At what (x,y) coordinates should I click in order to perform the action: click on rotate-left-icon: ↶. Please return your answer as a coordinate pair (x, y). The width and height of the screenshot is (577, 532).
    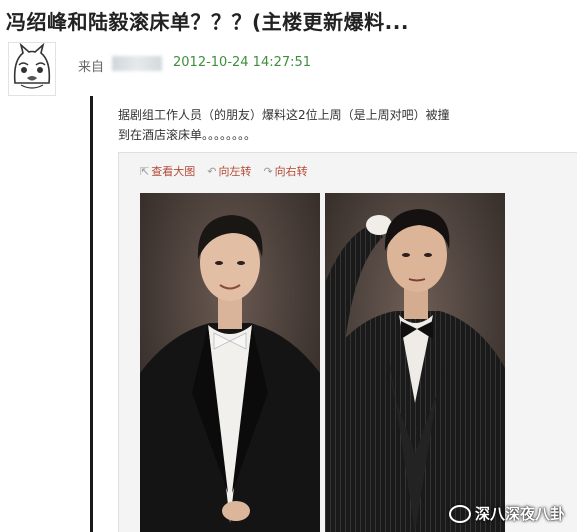
    Looking at the image, I should click on (212, 171).